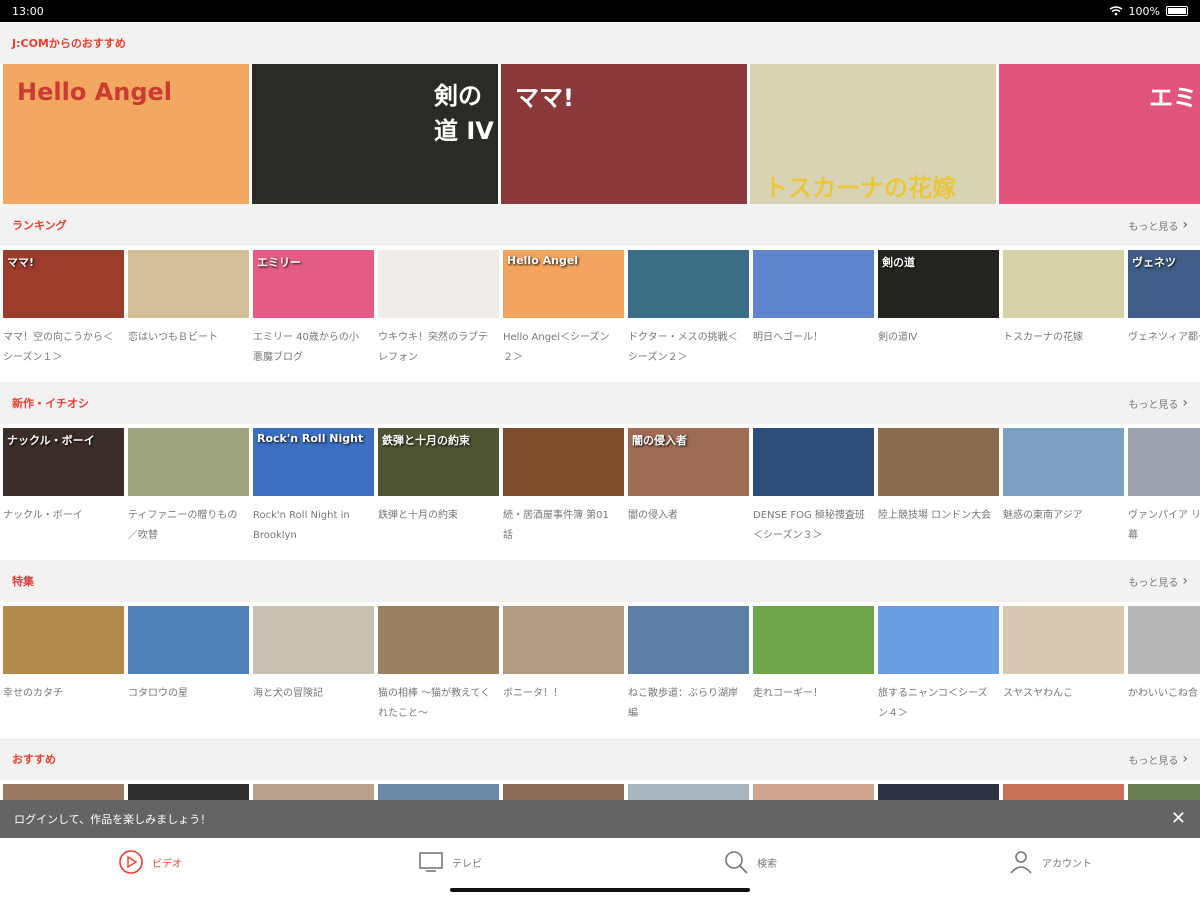  Describe the element at coordinates (63, 494) in the screenshot. I see `content-tile: ナックル・ボーイ ナックル・ボーイ` at that location.